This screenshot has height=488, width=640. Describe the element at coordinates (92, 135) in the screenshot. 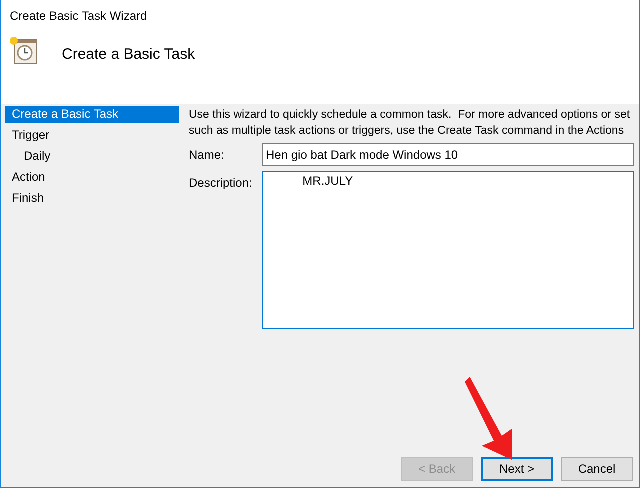

I see `step-item: Trigger` at that location.